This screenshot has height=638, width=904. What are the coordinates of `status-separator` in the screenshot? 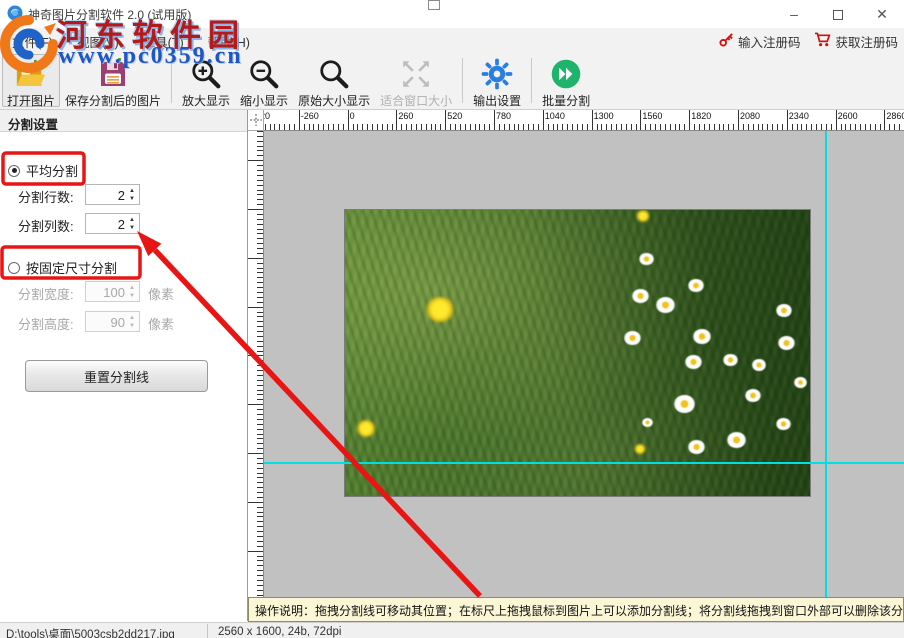 It's located at (207, 631).